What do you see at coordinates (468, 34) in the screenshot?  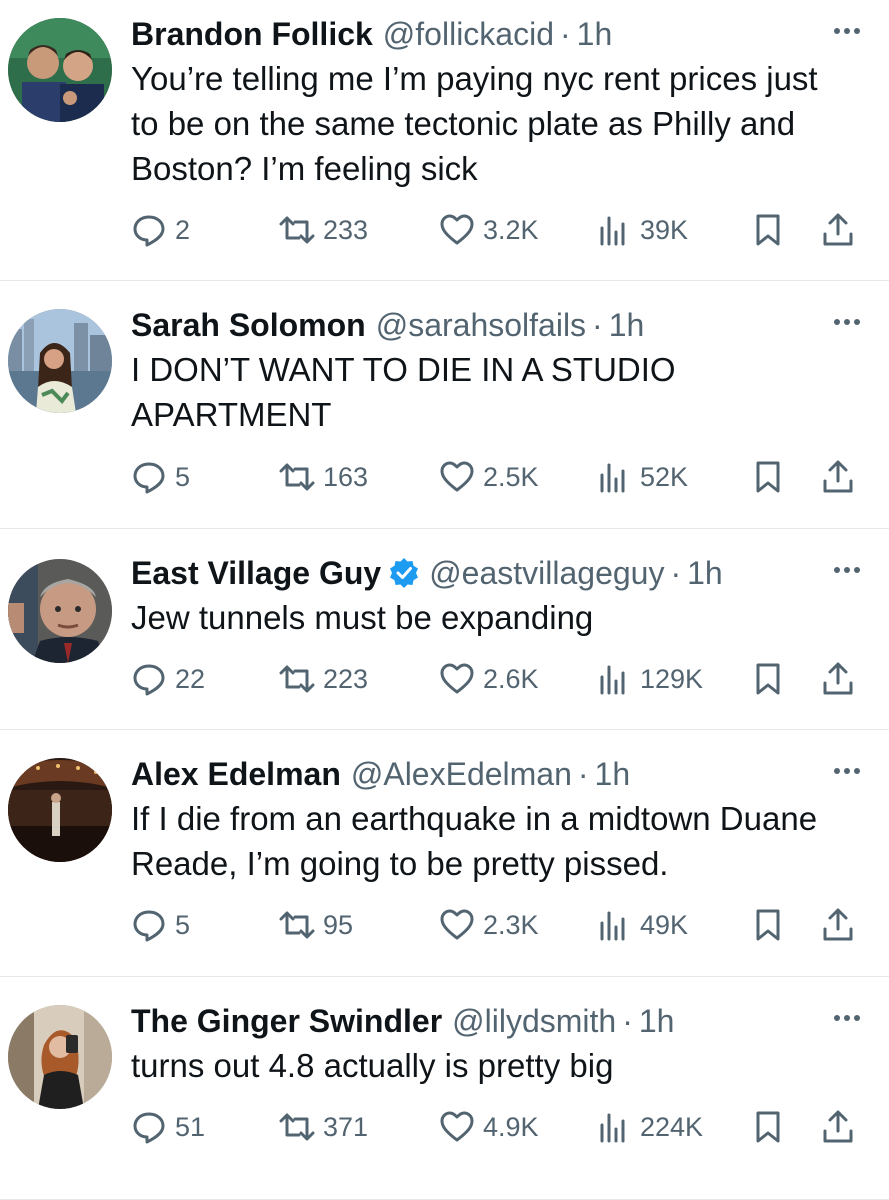 I see `user-handle: @follickacid` at bounding box center [468, 34].